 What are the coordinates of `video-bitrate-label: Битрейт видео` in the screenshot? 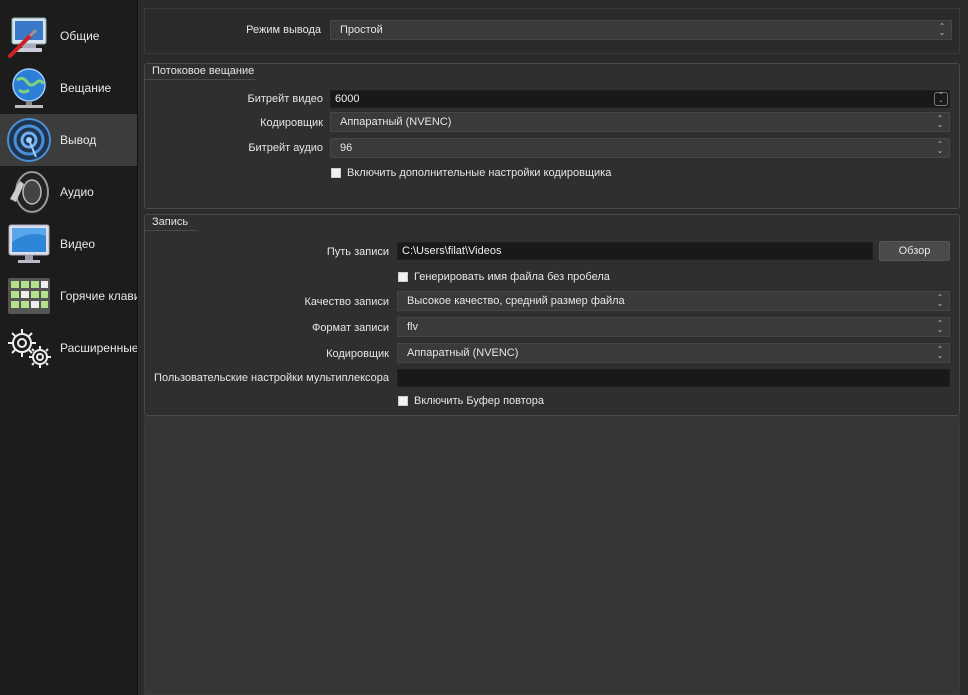 It's located at (285, 99).